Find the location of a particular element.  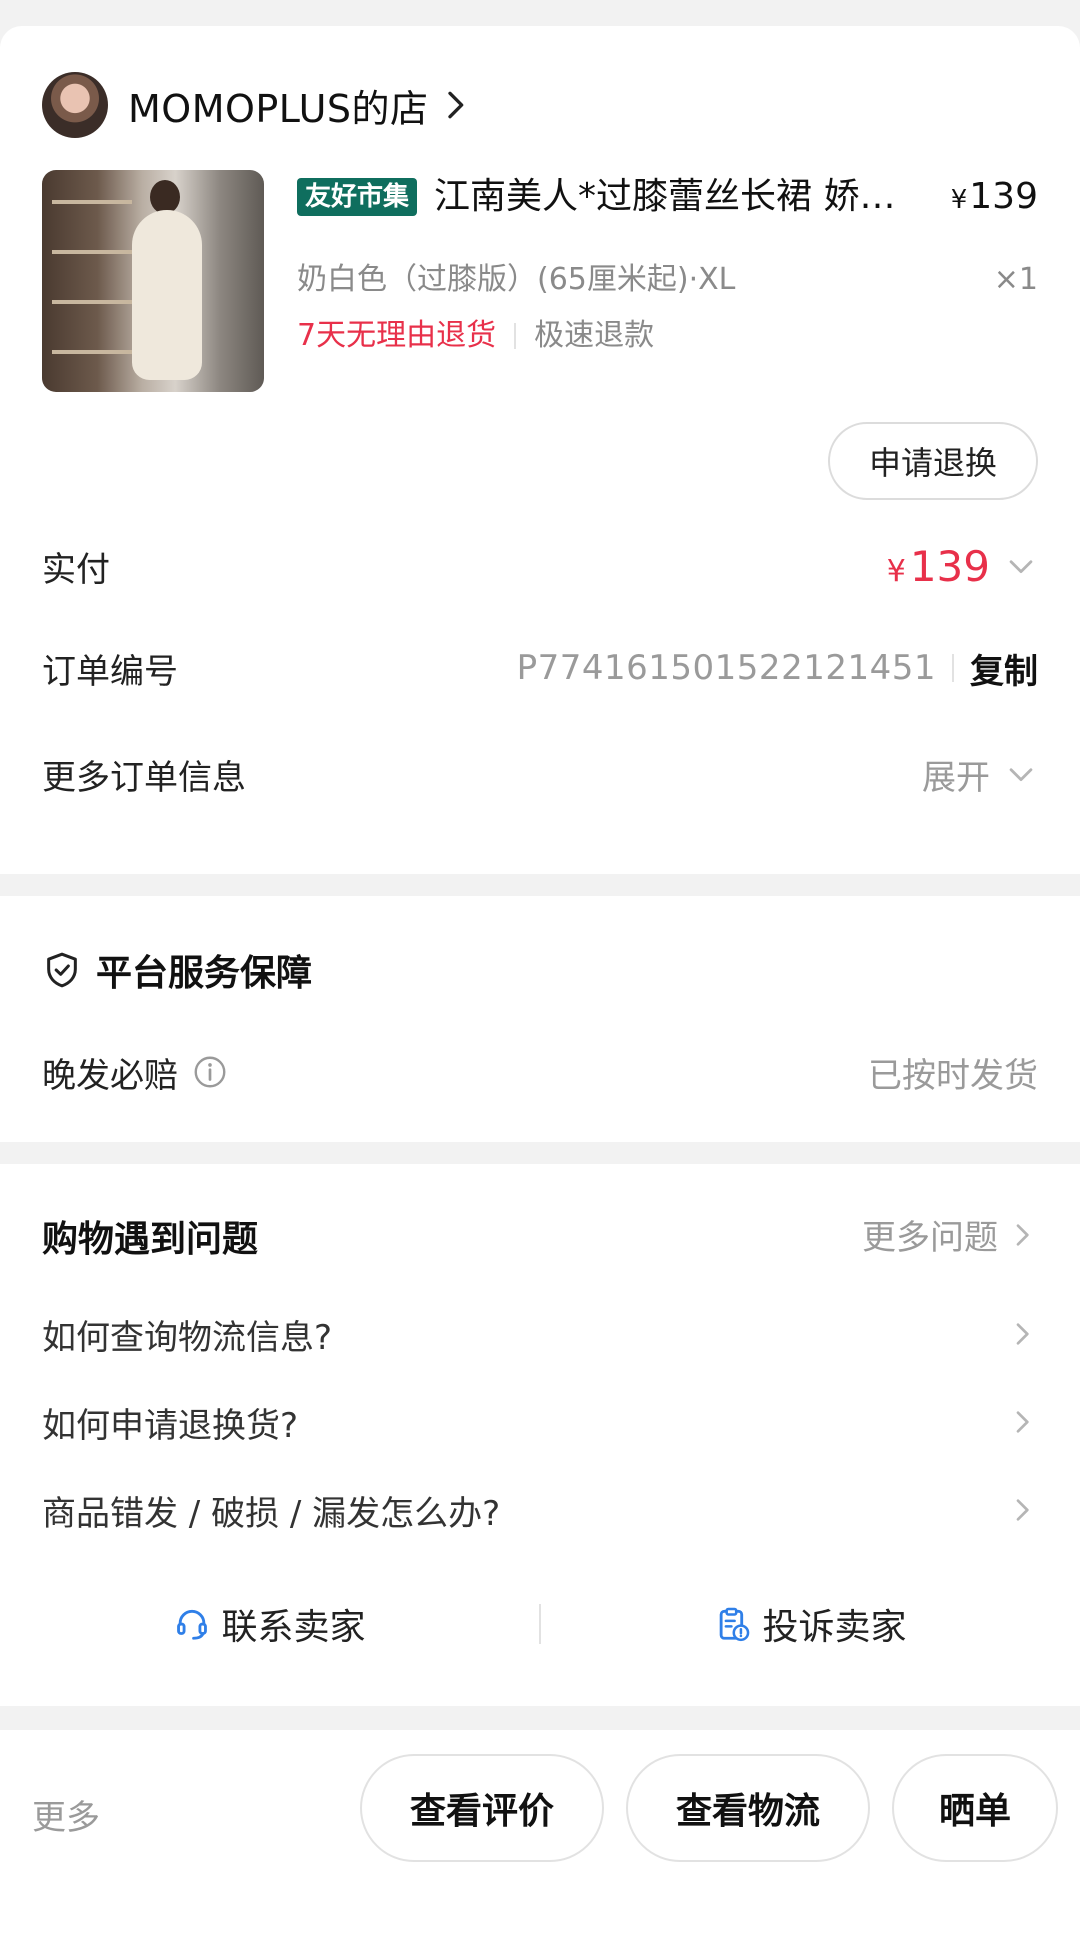

product-spec: 奶白色（过膝版）(65厘米起)·XL is located at coordinates (516, 279).